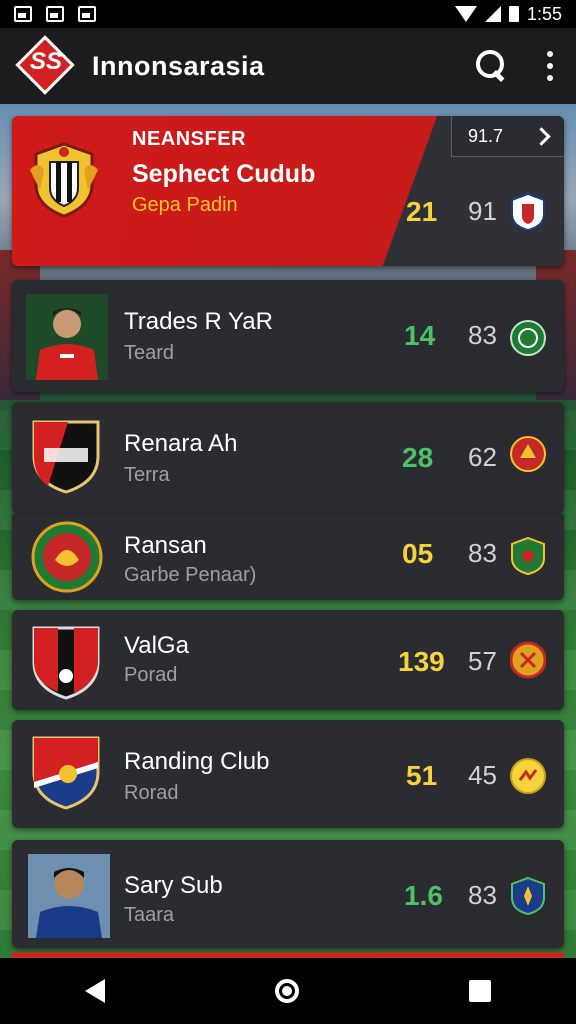  Describe the element at coordinates (87, 14) in the screenshot. I see `app-notification-icon` at that location.